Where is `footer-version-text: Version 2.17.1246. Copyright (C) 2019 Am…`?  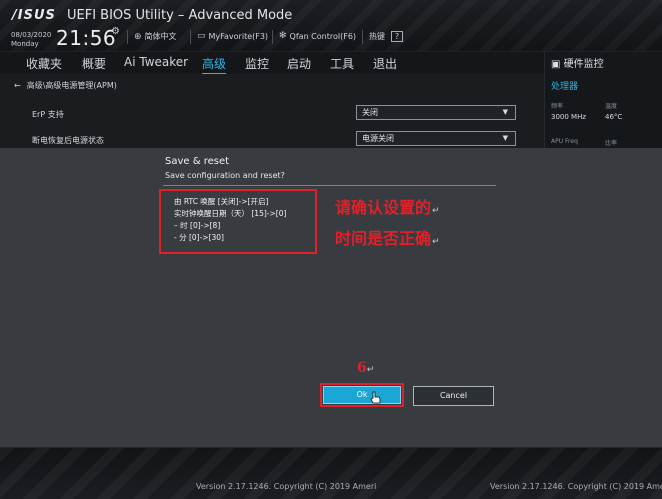 footer-version-text: Version 2.17.1246. Copyright (C) 2019 Am… is located at coordinates (286, 486).